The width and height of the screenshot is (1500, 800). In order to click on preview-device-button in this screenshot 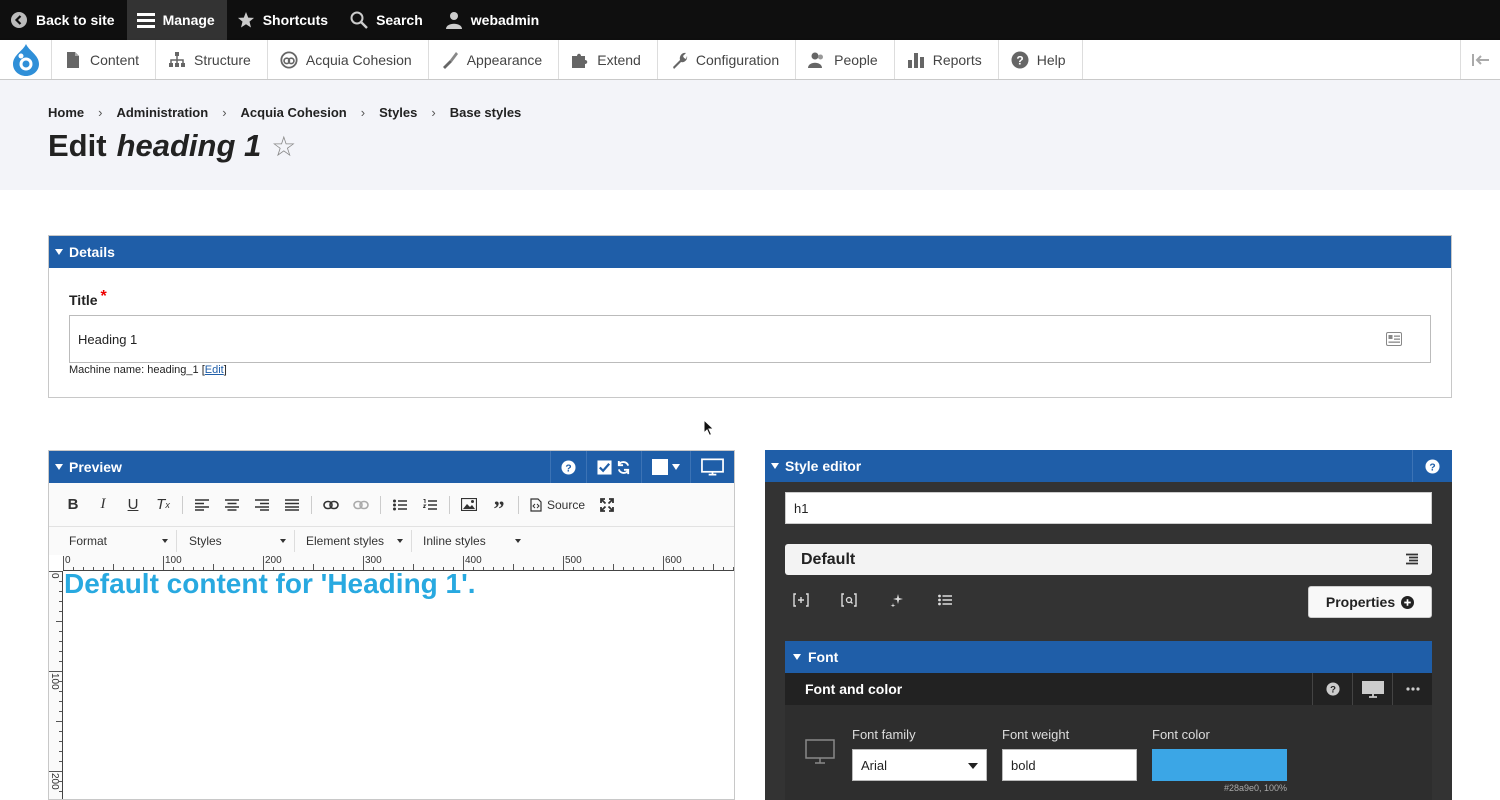, I will do `click(712, 467)`.